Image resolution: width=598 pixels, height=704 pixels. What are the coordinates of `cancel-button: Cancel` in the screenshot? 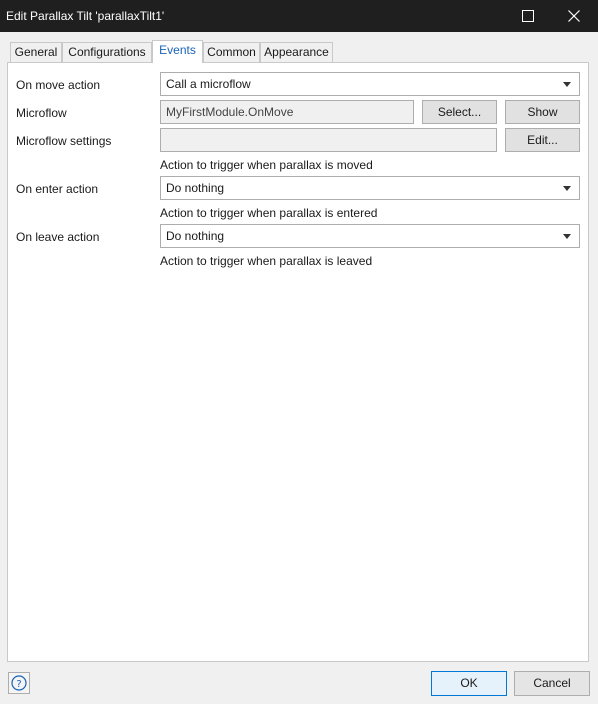 It's located at (552, 683).